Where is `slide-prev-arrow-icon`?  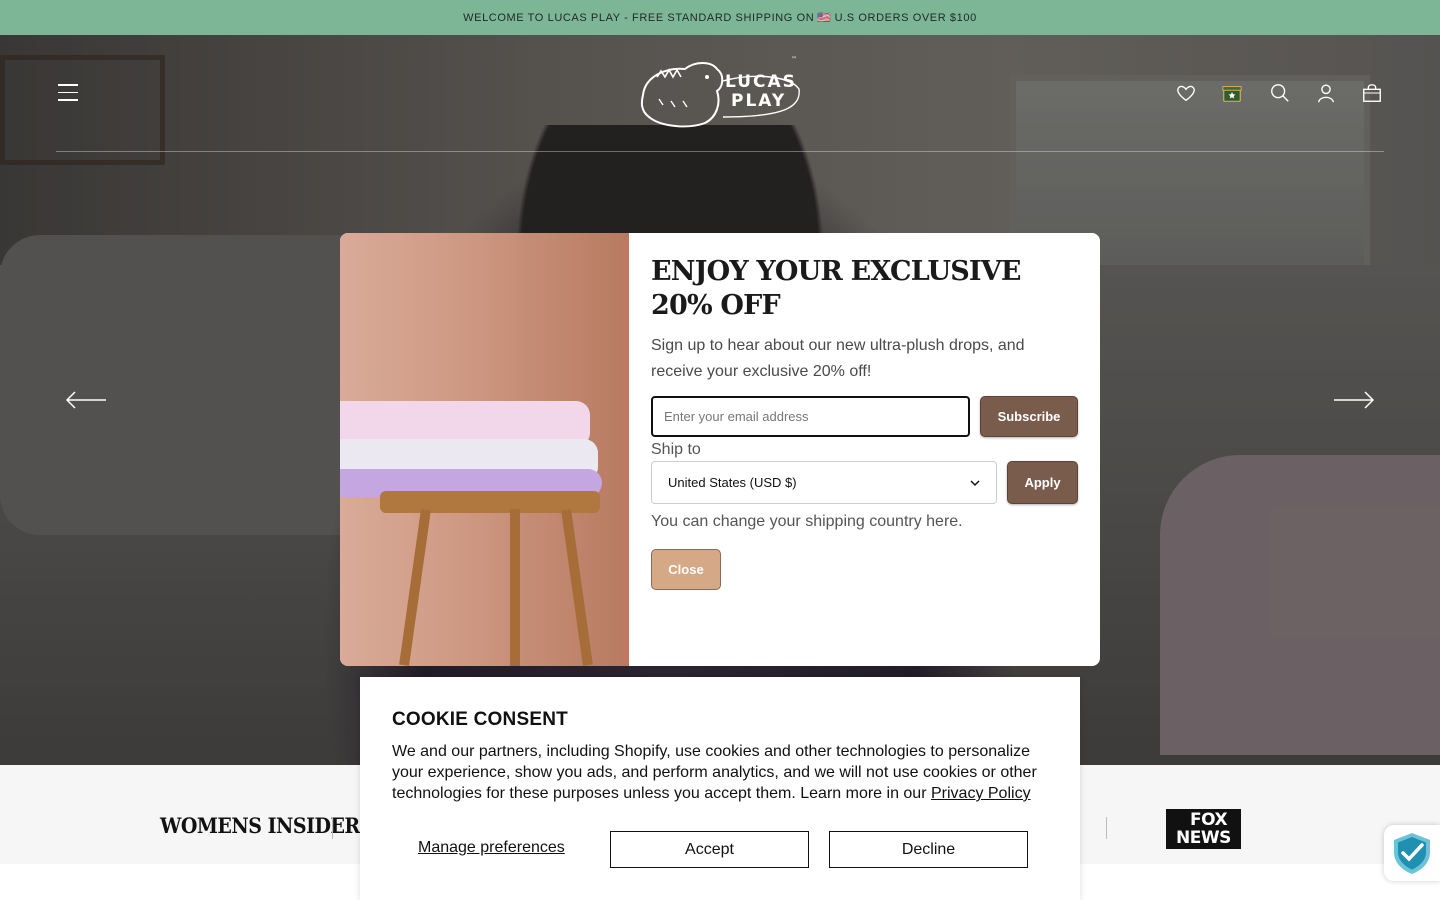
slide-prev-arrow-icon is located at coordinates (86, 400).